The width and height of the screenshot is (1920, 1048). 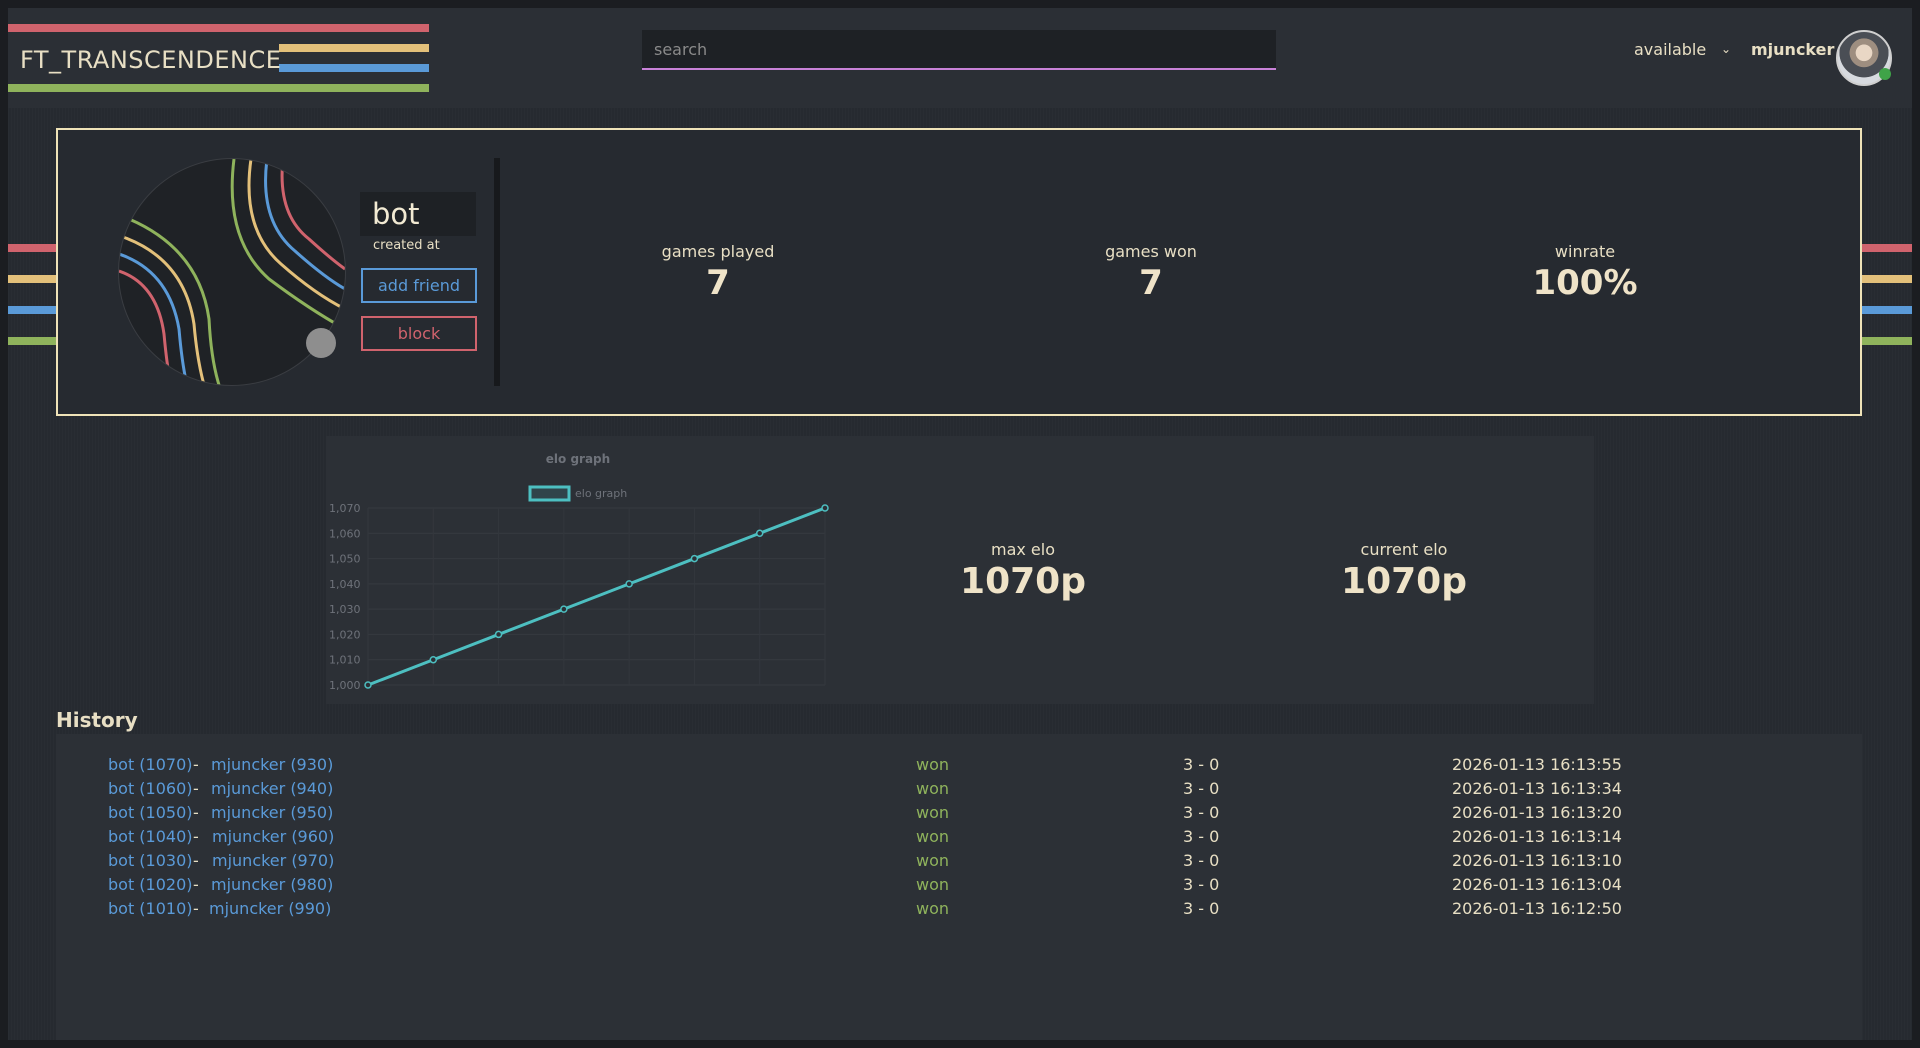 I want to click on y-tick-label: 1,060, so click(x=345, y=533).